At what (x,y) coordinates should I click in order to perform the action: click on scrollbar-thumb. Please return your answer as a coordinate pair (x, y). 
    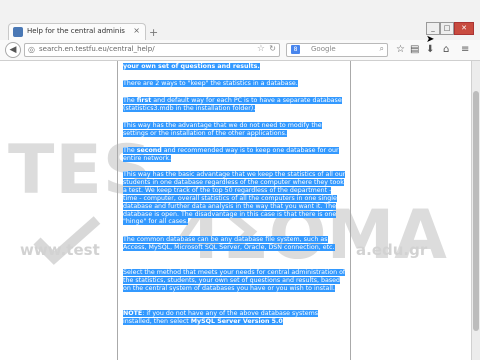
    Looking at the image, I should click on (476, 211).